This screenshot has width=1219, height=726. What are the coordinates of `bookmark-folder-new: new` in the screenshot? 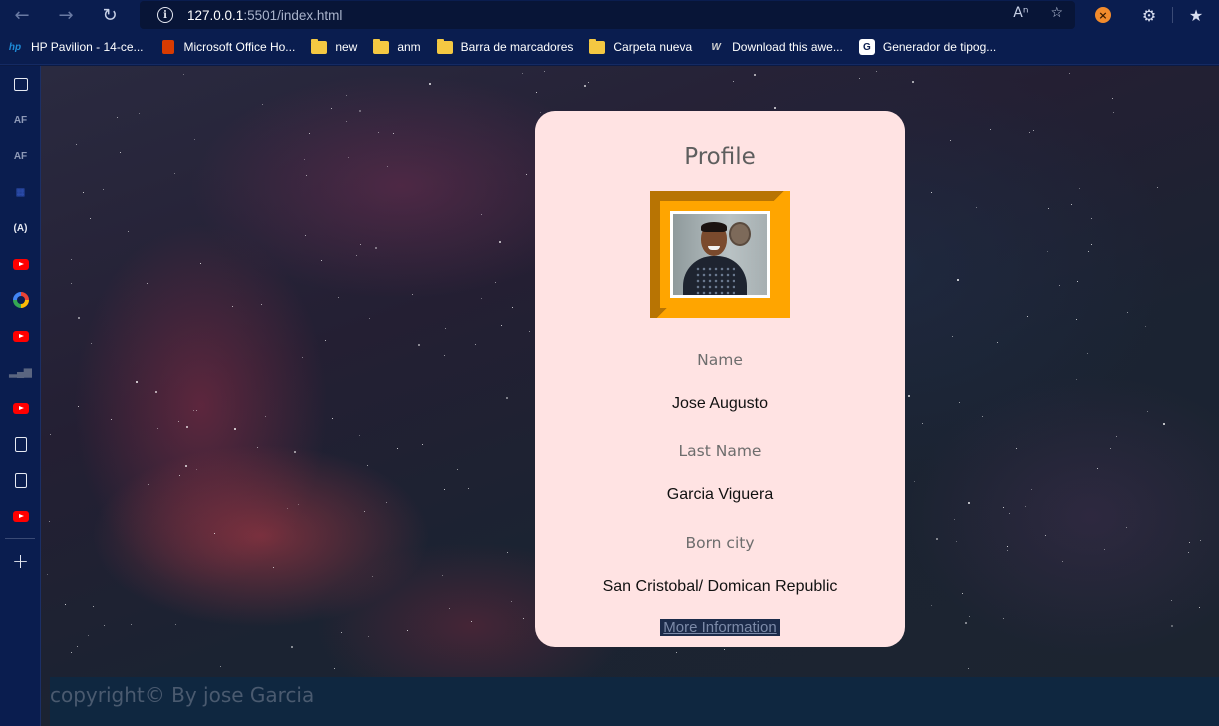 It's located at (338, 47).